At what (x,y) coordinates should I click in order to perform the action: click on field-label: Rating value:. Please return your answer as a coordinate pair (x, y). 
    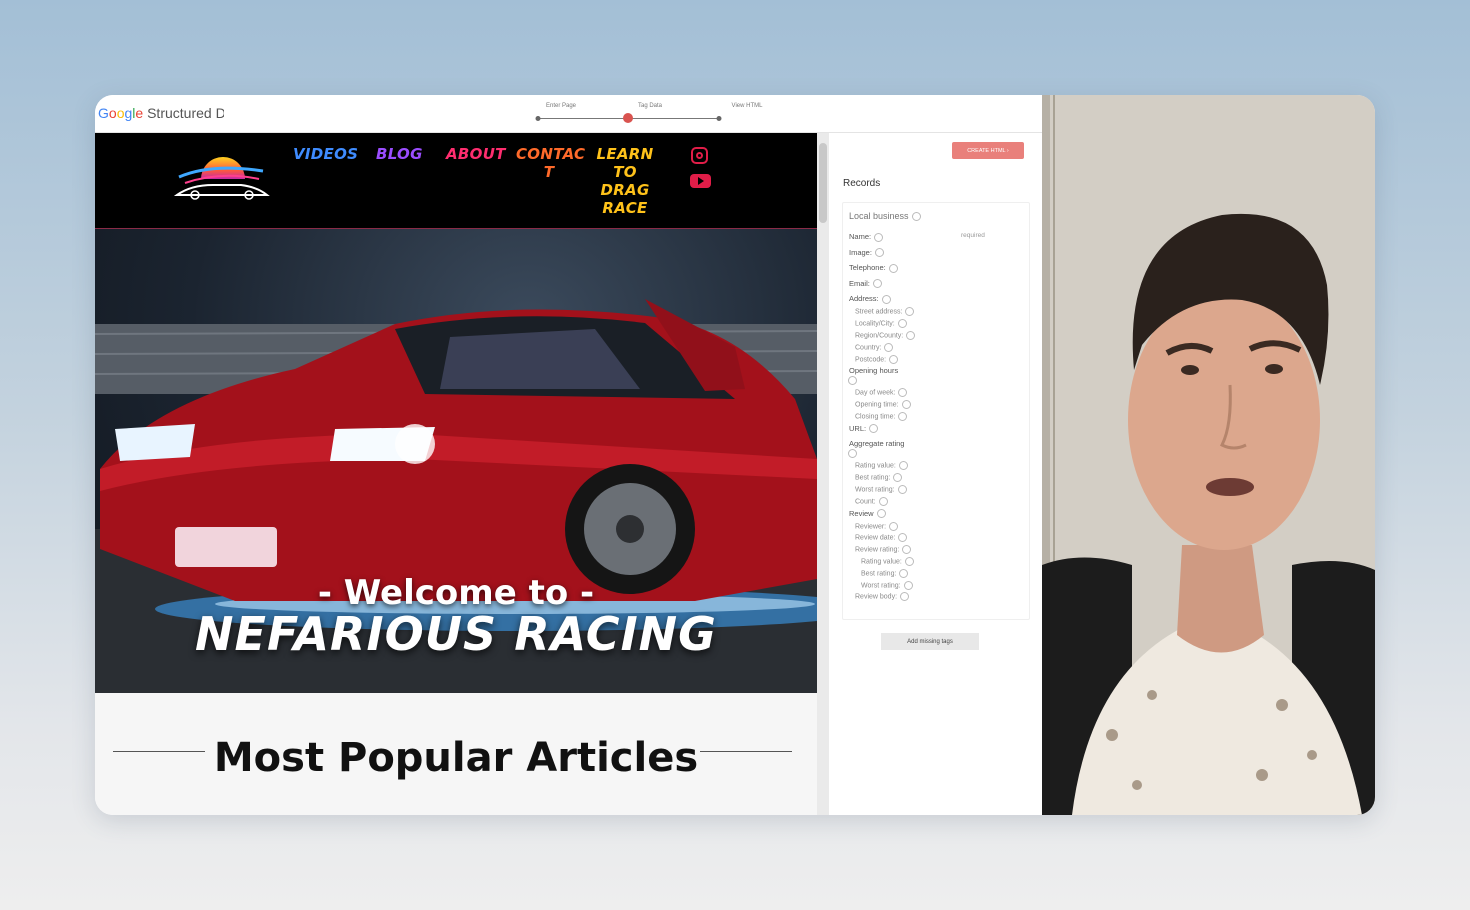
    Looking at the image, I should click on (875, 466).